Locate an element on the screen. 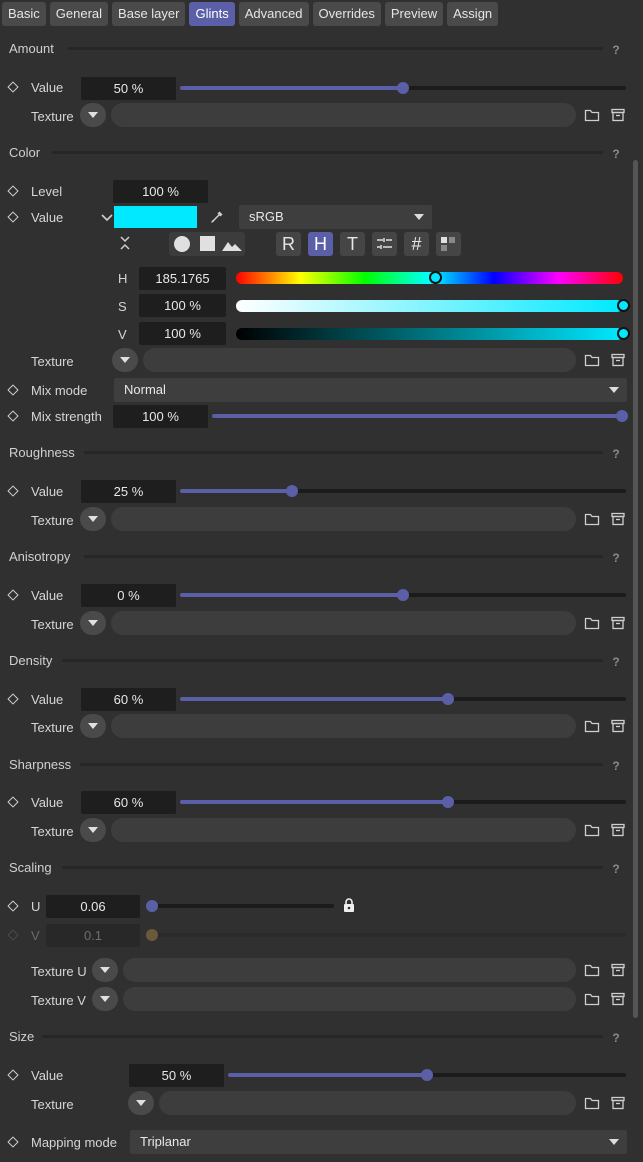  tab-general: General is located at coordinates (79, 14).